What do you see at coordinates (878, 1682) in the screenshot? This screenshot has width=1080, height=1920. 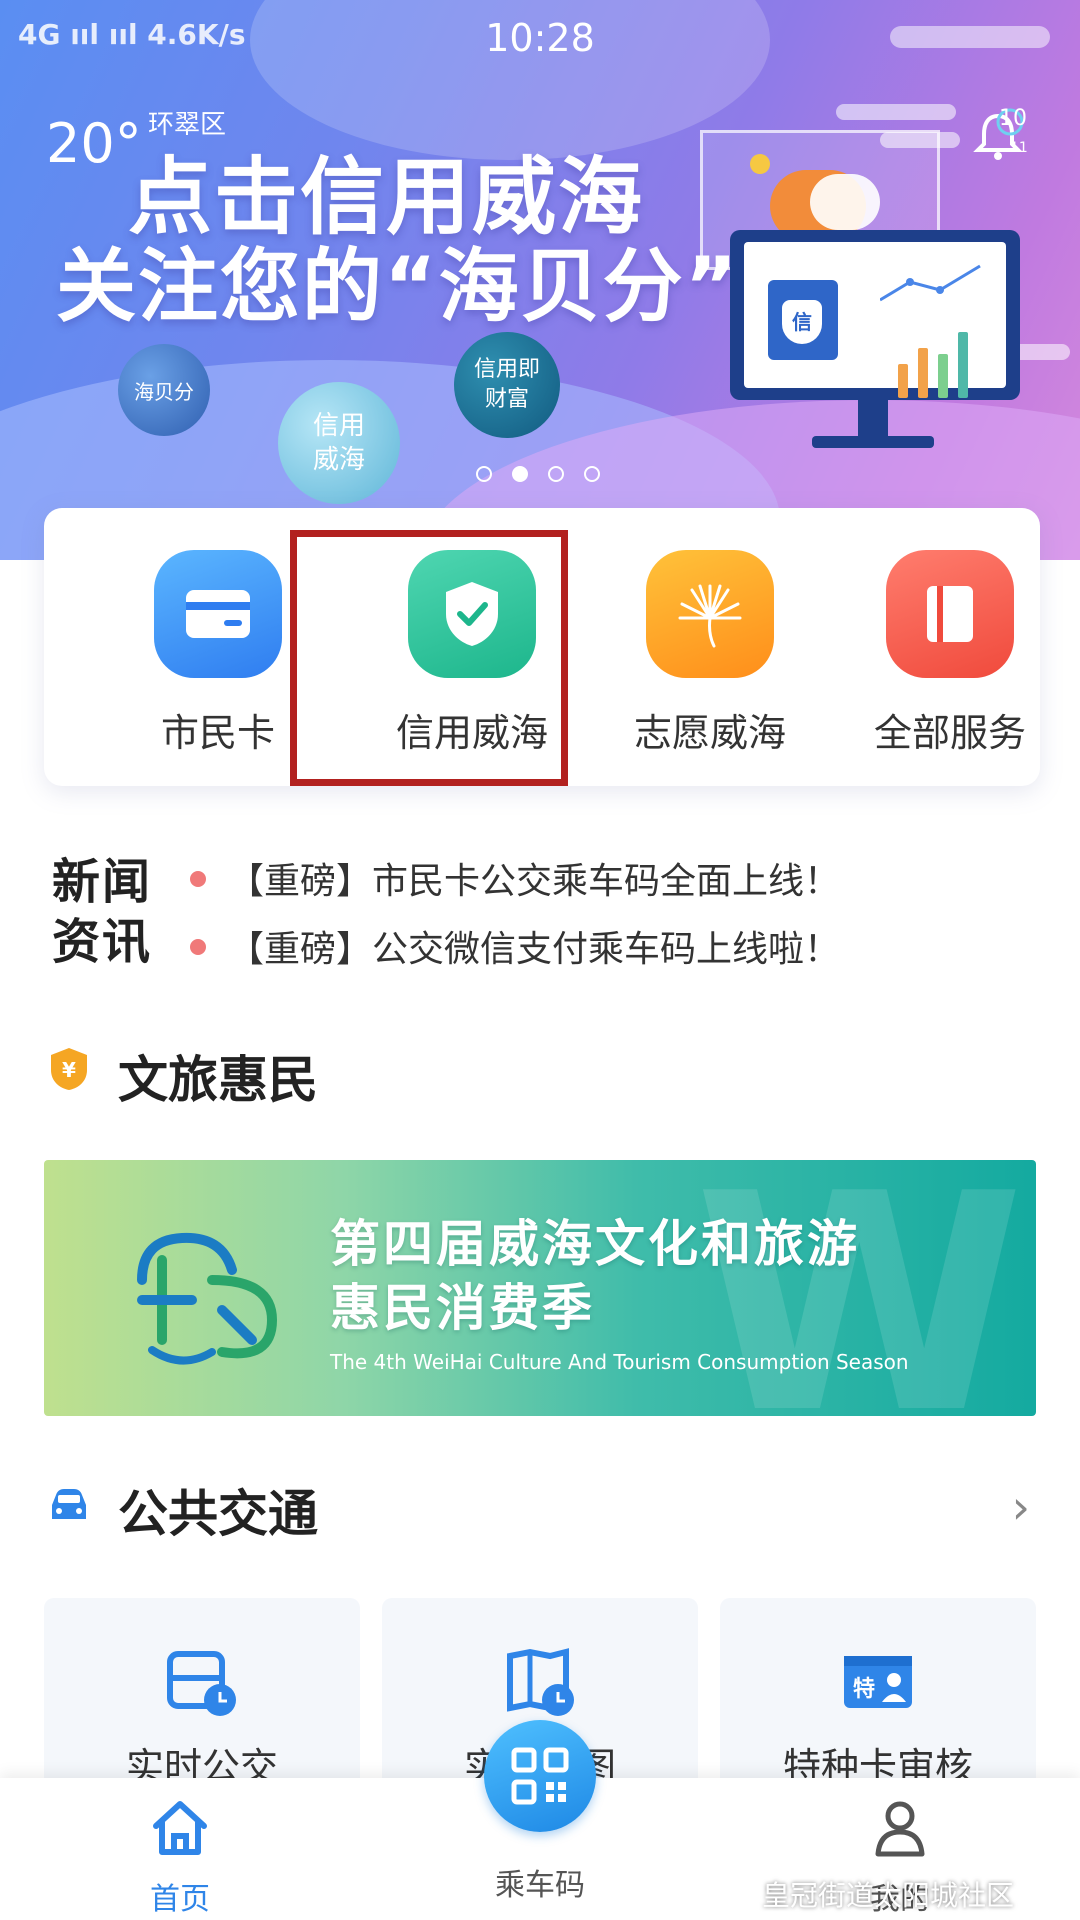 I see `special-card-icon: 特` at bounding box center [878, 1682].